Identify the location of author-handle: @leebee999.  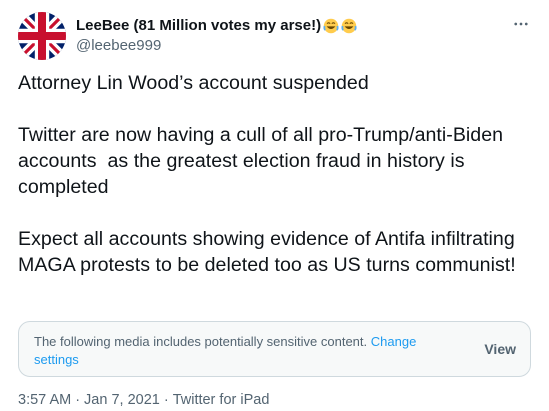
(118, 46).